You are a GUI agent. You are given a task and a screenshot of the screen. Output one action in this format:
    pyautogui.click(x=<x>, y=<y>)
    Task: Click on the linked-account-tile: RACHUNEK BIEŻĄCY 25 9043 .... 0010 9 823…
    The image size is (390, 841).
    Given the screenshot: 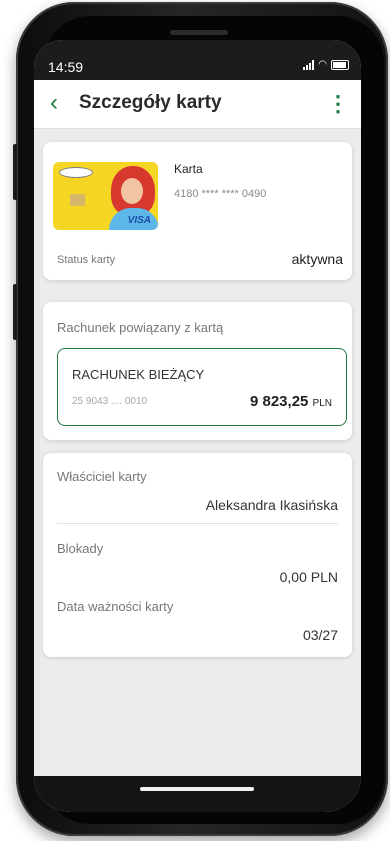 What is the action you would take?
    pyautogui.click(x=202, y=387)
    